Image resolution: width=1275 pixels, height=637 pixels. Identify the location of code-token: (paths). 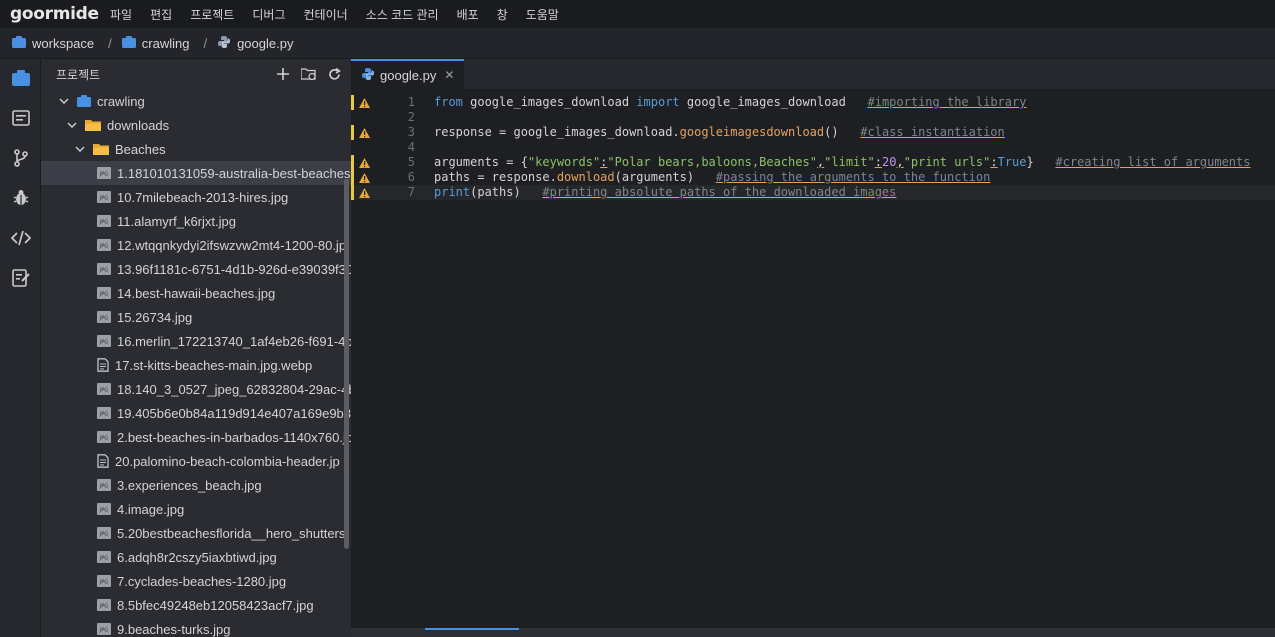
(506, 192).